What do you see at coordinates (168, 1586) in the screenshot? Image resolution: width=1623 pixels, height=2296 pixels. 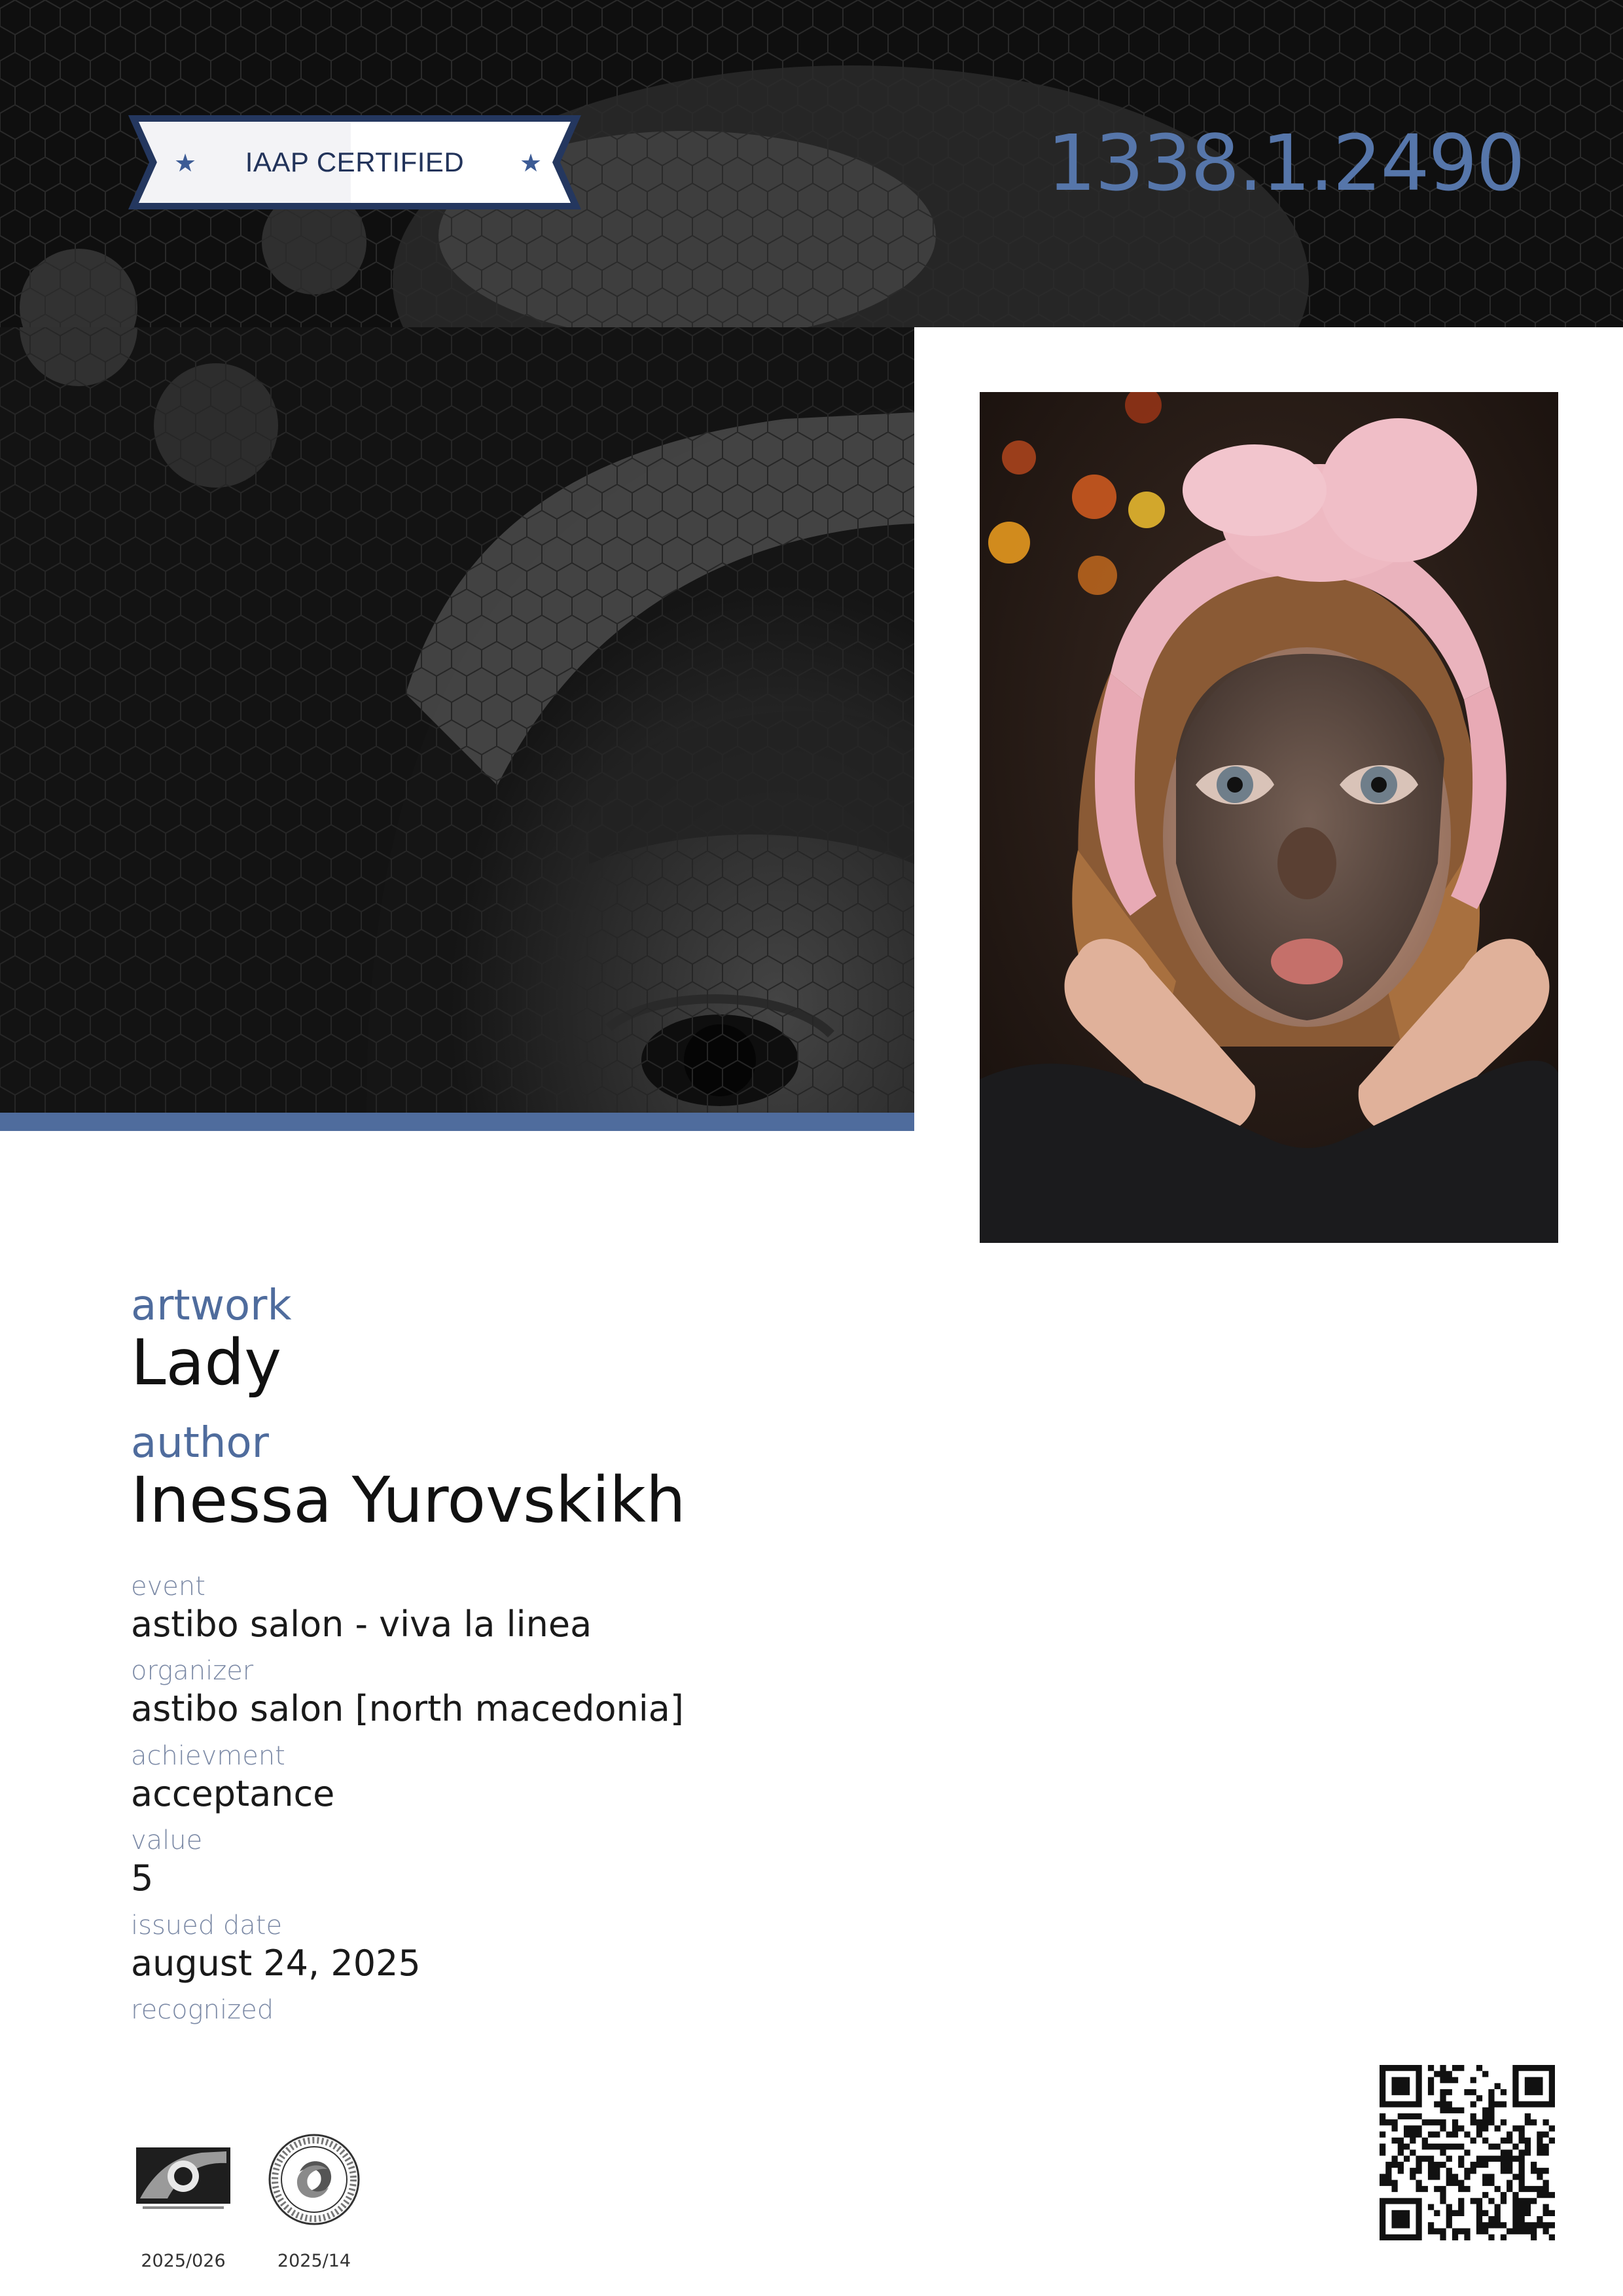 I see `event-label: event` at bounding box center [168, 1586].